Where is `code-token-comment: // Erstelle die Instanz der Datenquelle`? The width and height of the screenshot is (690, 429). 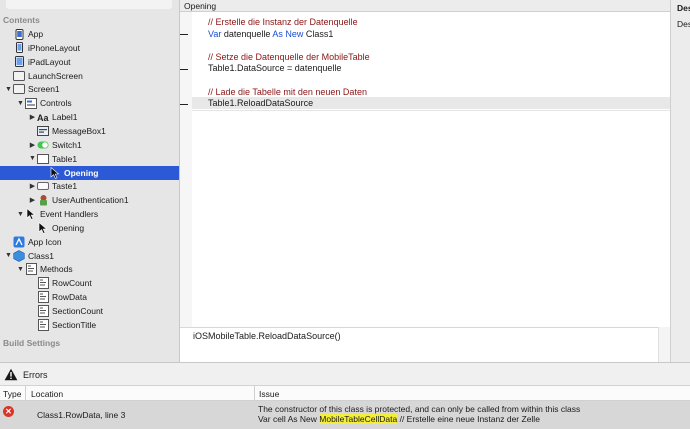 code-token-comment: // Erstelle die Instanz der Datenquelle is located at coordinates (283, 22).